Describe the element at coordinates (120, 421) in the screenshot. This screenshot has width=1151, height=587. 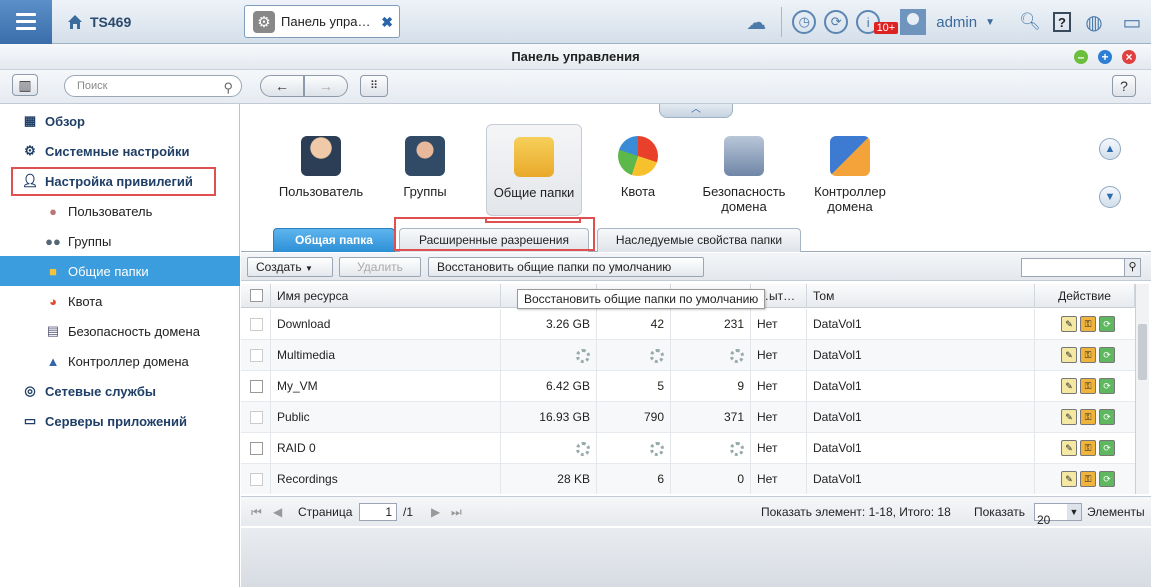
I see `sidebar-item-apps: ▭ Серверы приложений` at that location.